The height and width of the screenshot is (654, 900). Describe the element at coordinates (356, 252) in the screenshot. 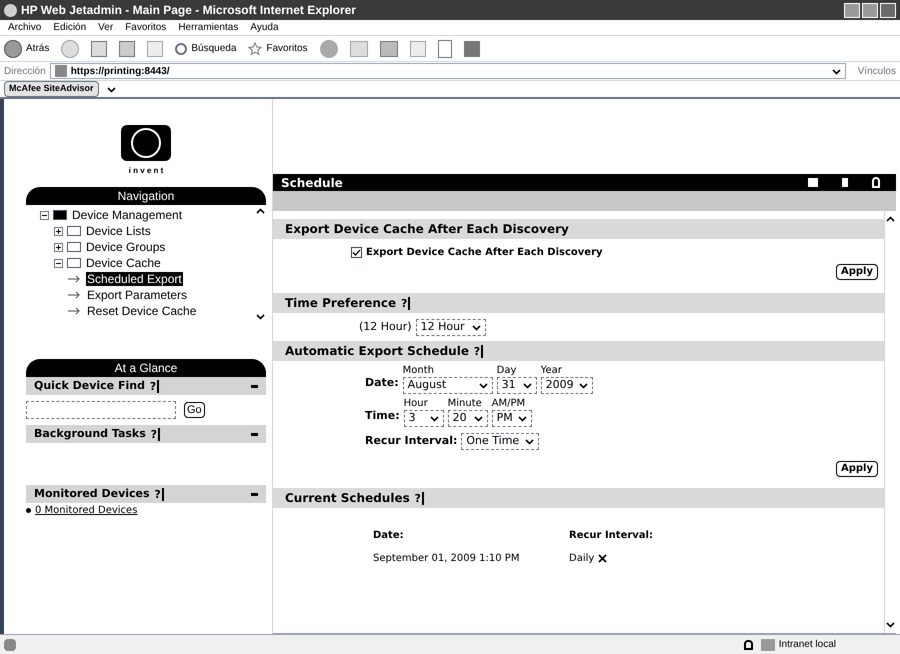

I see `checkbox` at that location.